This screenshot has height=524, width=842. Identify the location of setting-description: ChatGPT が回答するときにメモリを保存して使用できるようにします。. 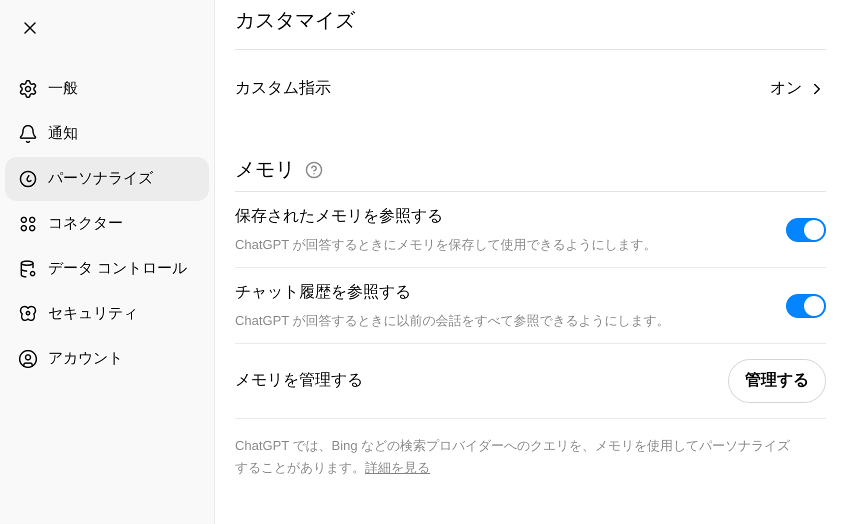
(446, 245).